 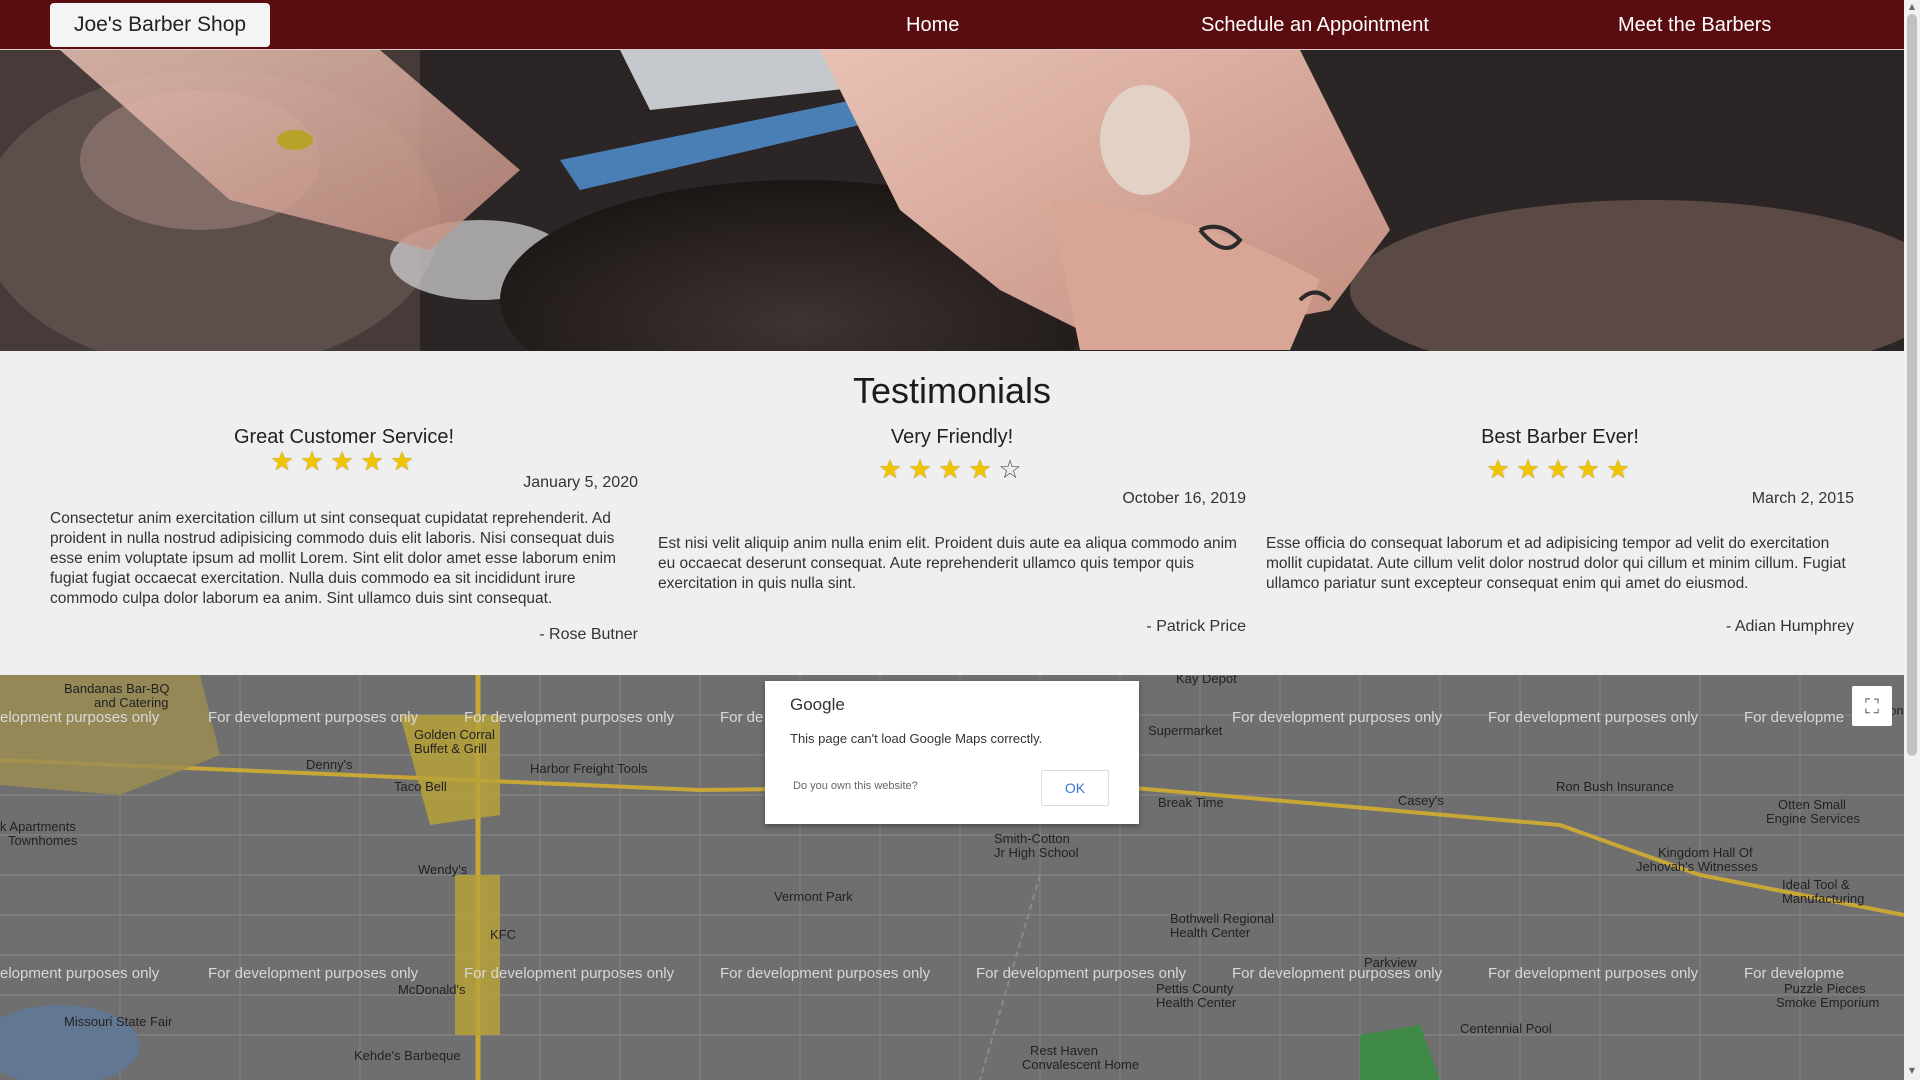 I want to click on map-place: Golden Corral, so click(x=454, y=734).